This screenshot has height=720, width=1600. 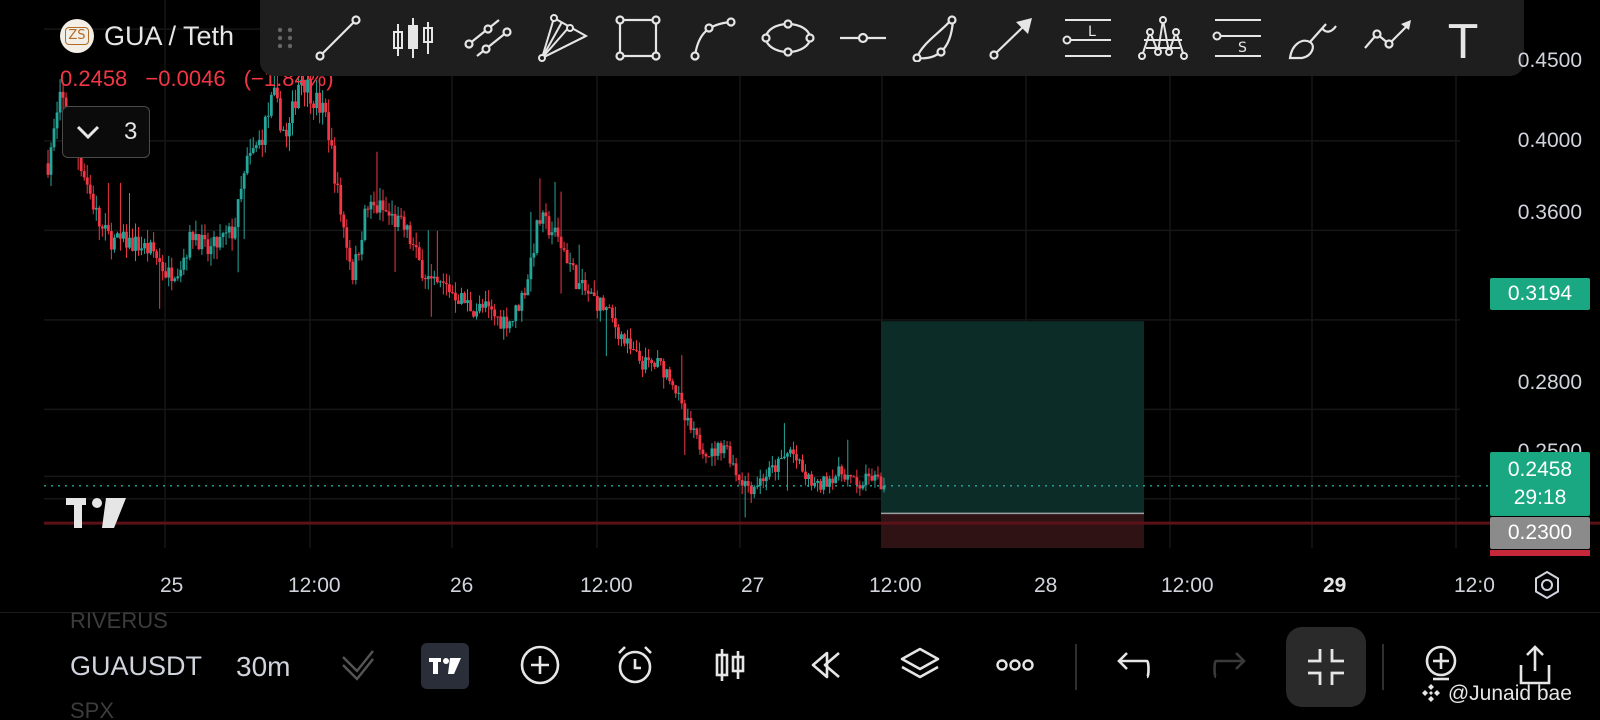 What do you see at coordinates (130, 131) in the screenshot?
I see `indicators-count: 3` at bounding box center [130, 131].